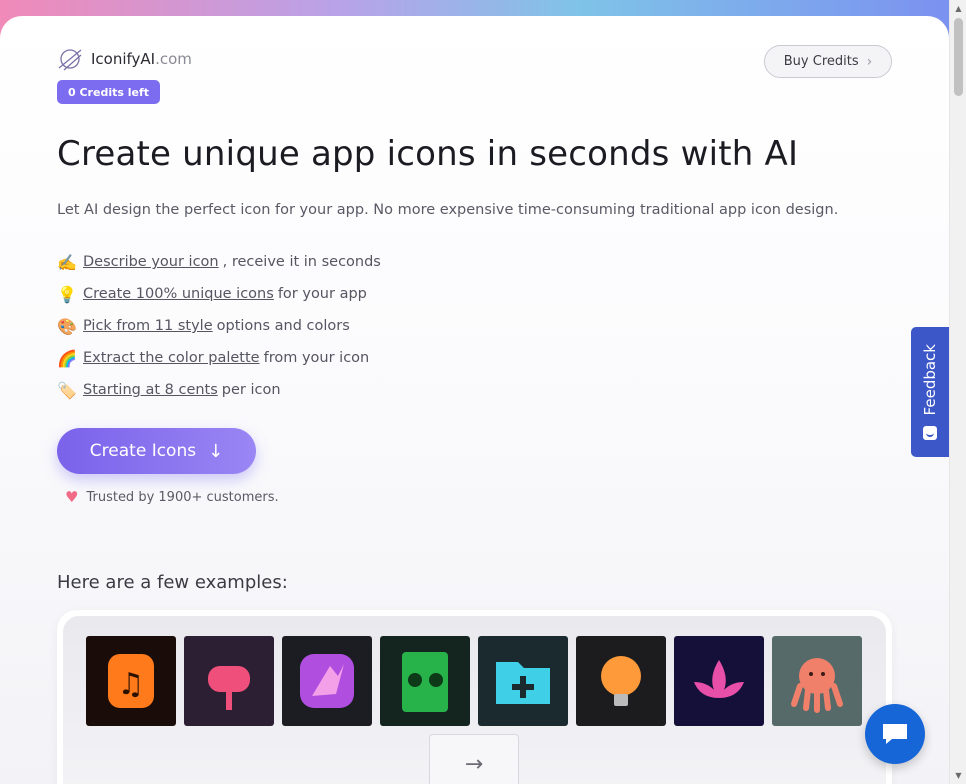 Image resolution: width=966 pixels, height=784 pixels. Describe the element at coordinates (182, 497) in the screenshot. I see `trusted-text: Trusted by 1900+ customers.` at that location.